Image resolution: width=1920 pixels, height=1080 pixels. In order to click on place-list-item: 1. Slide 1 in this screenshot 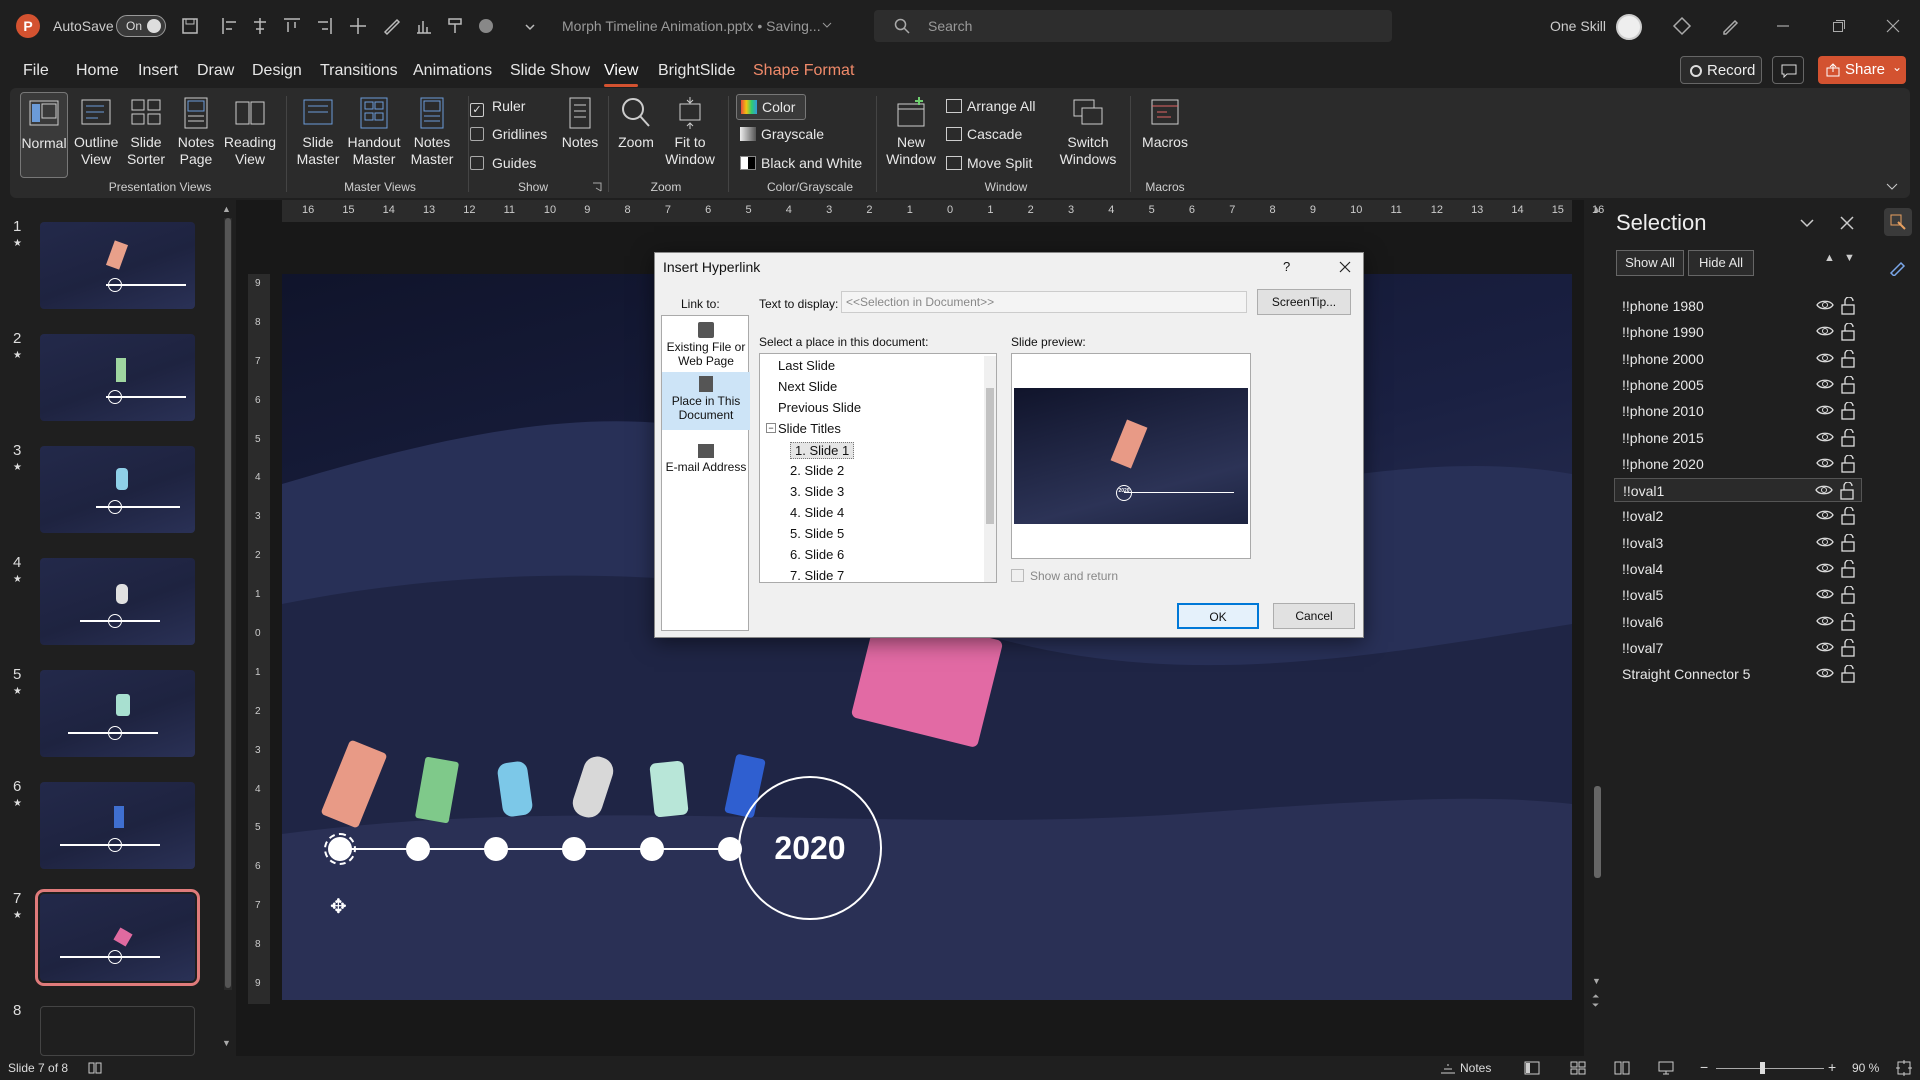, I will do `click(822, 450)`.